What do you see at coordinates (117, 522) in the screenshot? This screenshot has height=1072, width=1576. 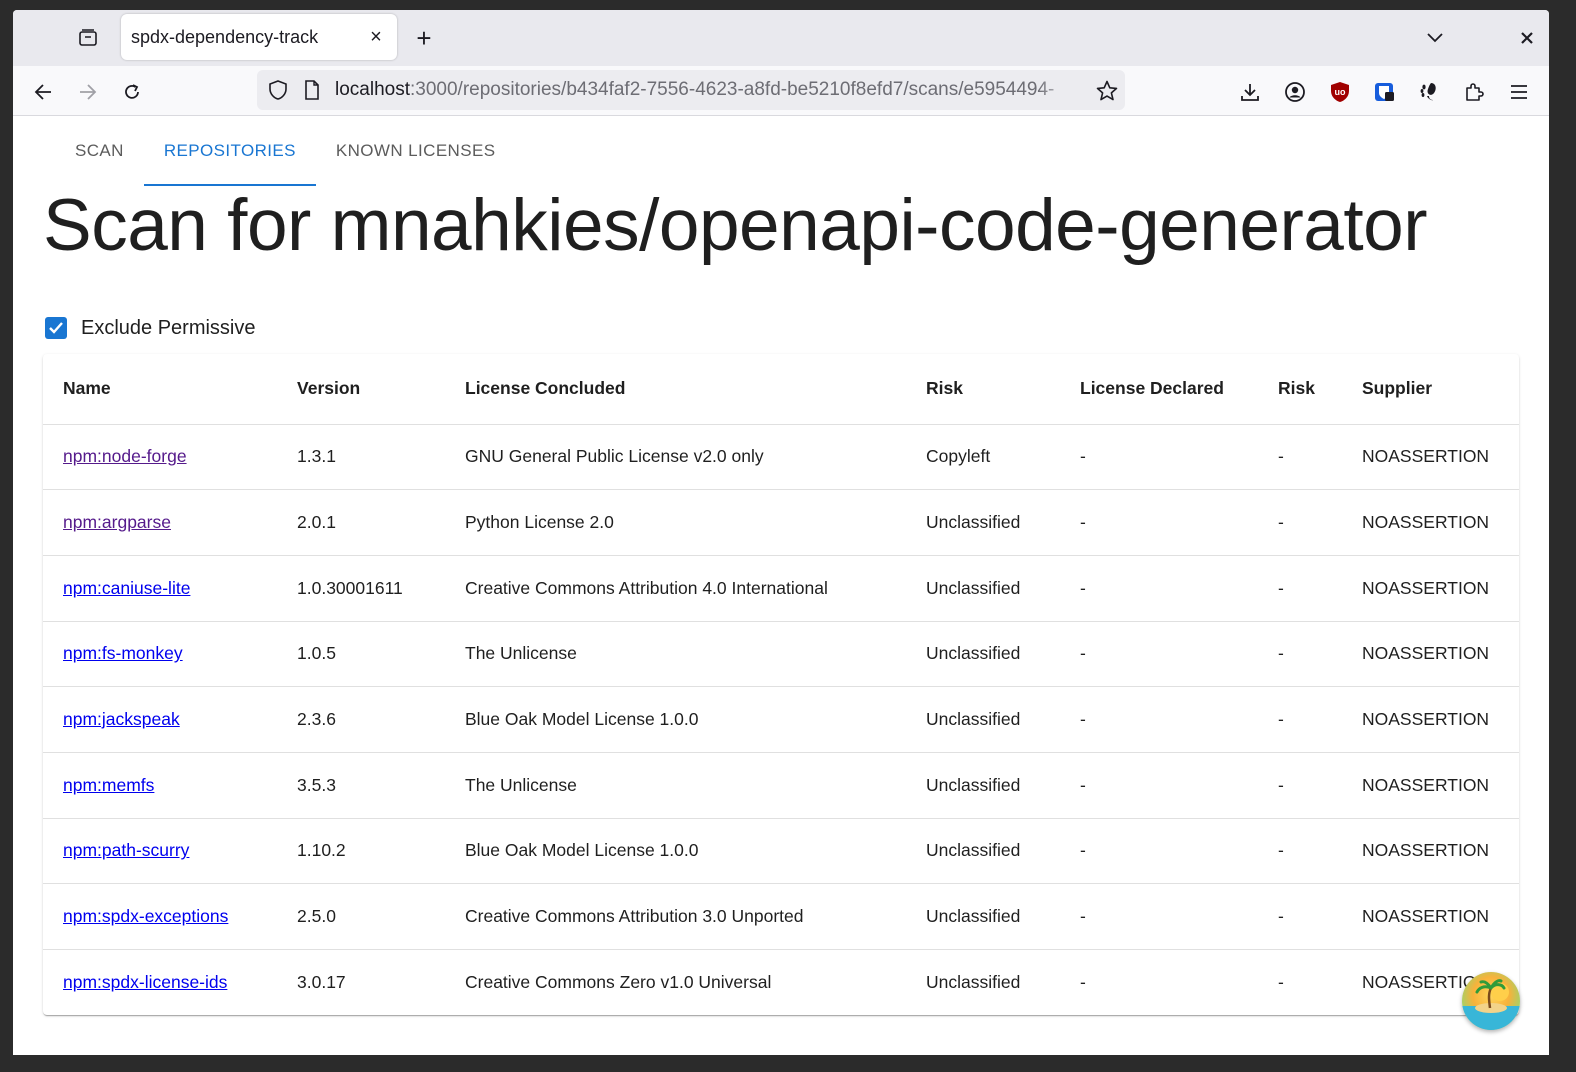 I see `package-link: npm:argparse` at bounding box center [117, 522].